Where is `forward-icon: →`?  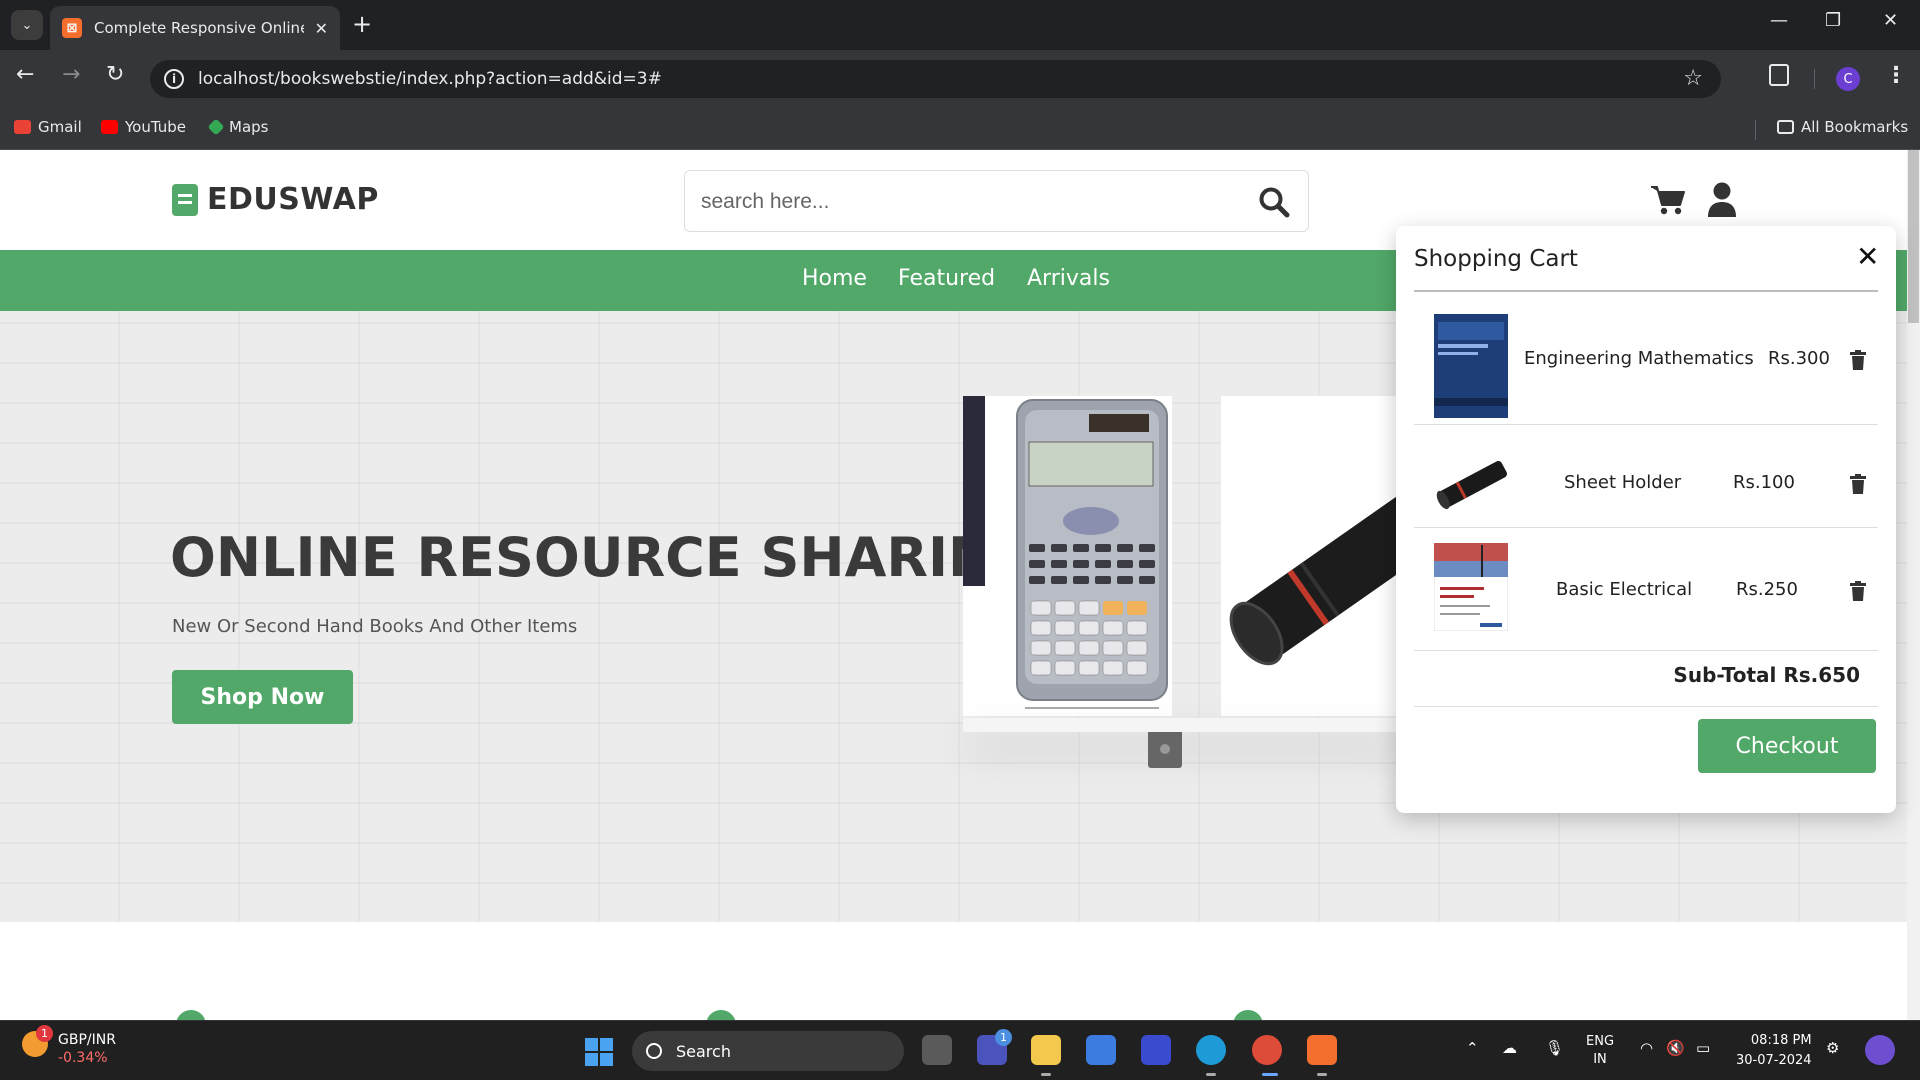 forward-icon: → is located at coordinates (71, 74).